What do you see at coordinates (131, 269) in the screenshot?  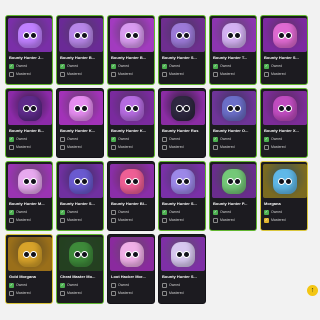 I see `brawler-card: Loot Hacker Mor... Owned Mastered` at bounding box center [131, 269].